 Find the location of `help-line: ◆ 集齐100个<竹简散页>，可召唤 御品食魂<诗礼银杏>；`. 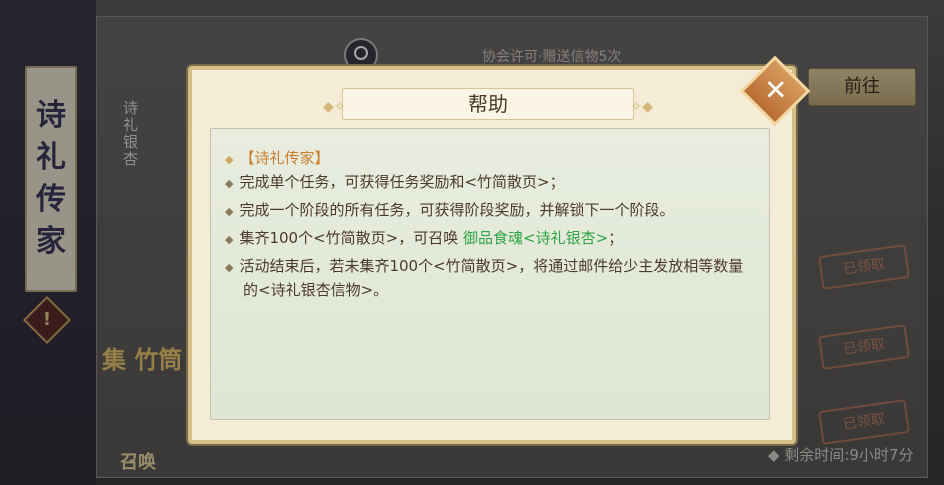

help-line: ◆ 集齐100个<竹简散页>，可召唤 御品食魂<诗礼银杏>； is located at coordinates (424, 238).